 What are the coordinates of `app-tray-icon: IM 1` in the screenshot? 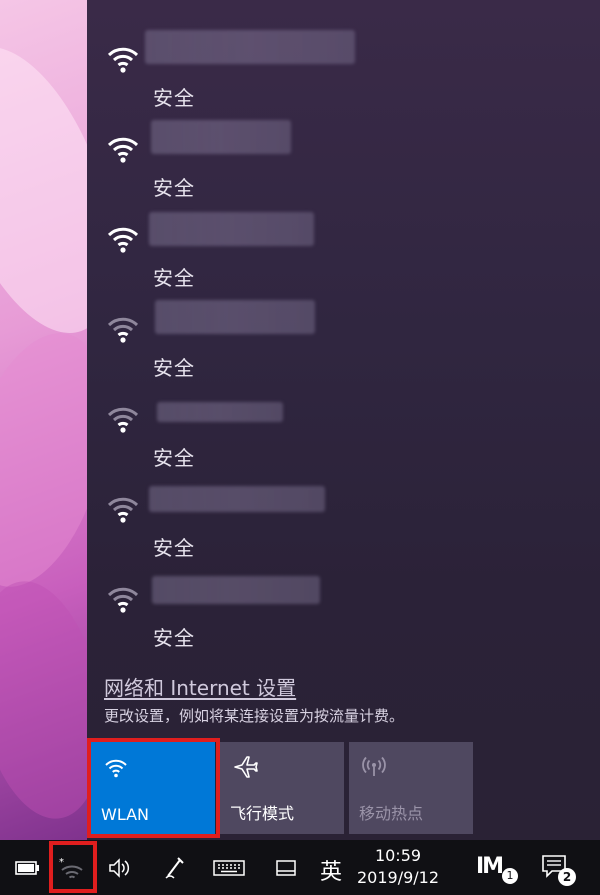 It's located at (498, 869).